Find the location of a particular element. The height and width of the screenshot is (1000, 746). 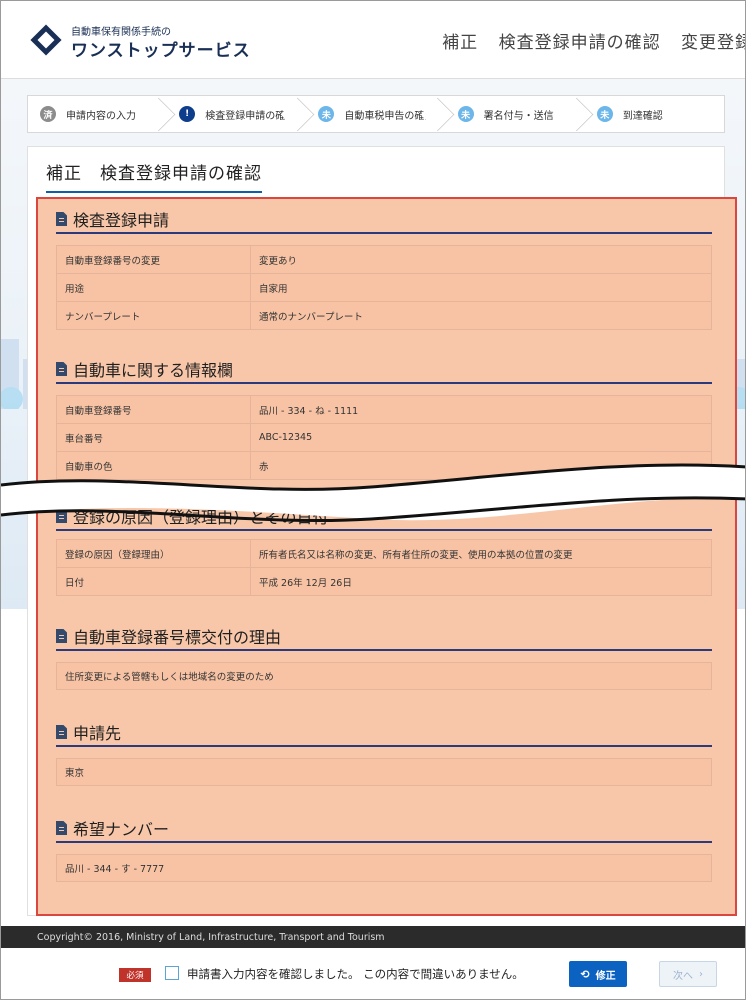

step-input: 済 申請内容の入力 is located at coordinates (97, 114).